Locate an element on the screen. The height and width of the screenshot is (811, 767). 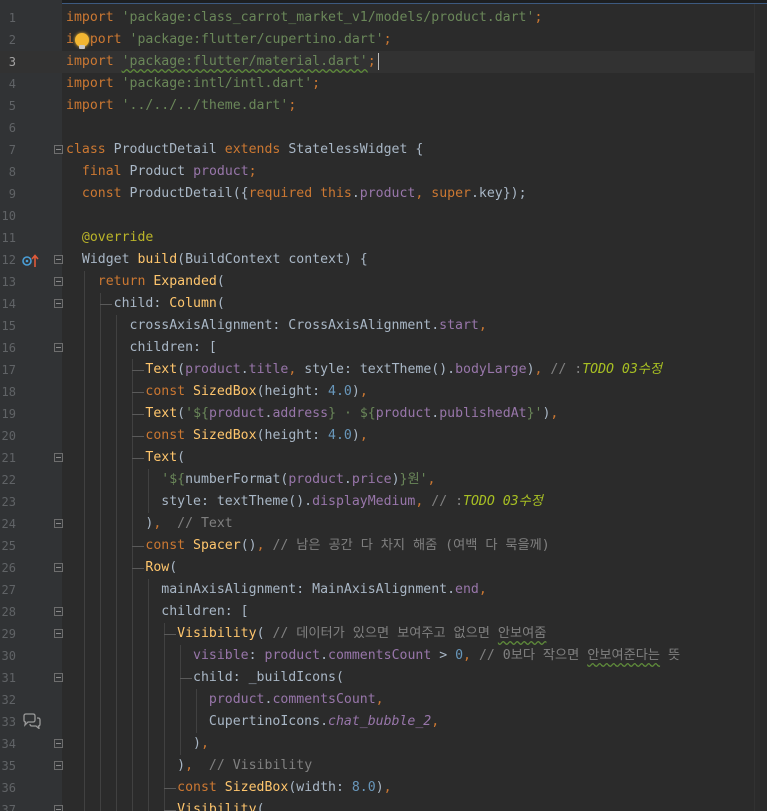
code-line: 26 Row( is located at coordinates (383, 568).